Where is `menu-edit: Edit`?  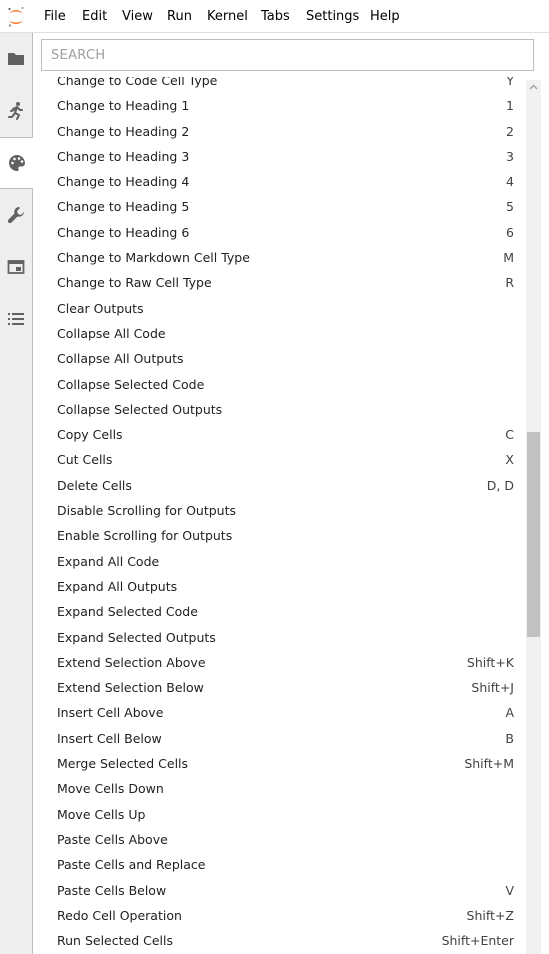
menu-edit: Edit is located at coordinates (94, 17).